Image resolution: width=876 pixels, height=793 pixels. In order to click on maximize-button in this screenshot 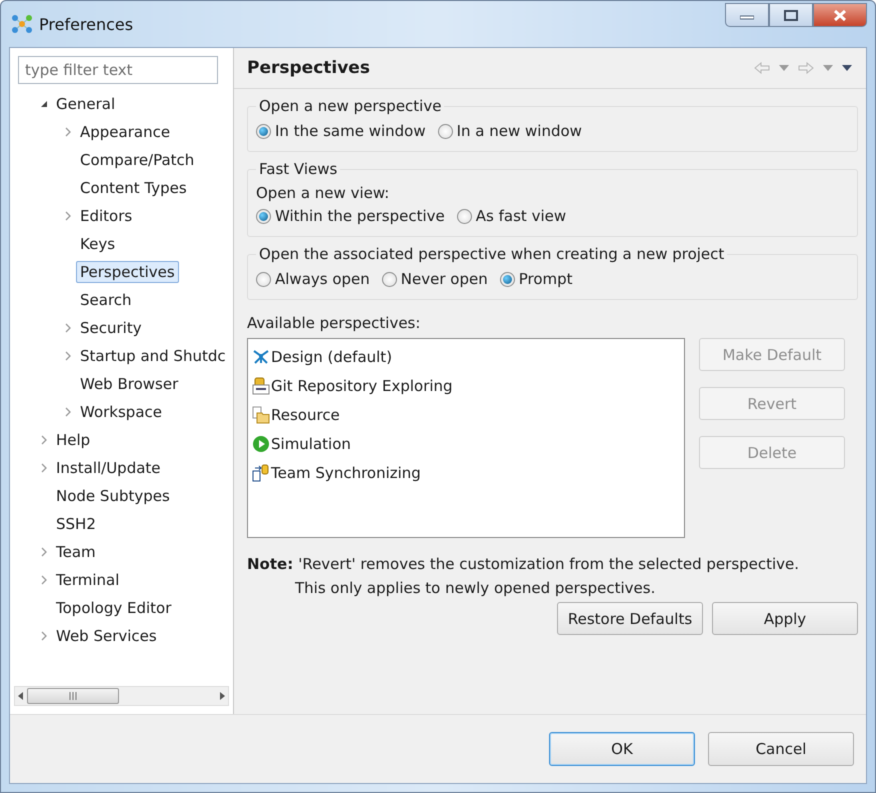, I will do `click(791, 15)`.